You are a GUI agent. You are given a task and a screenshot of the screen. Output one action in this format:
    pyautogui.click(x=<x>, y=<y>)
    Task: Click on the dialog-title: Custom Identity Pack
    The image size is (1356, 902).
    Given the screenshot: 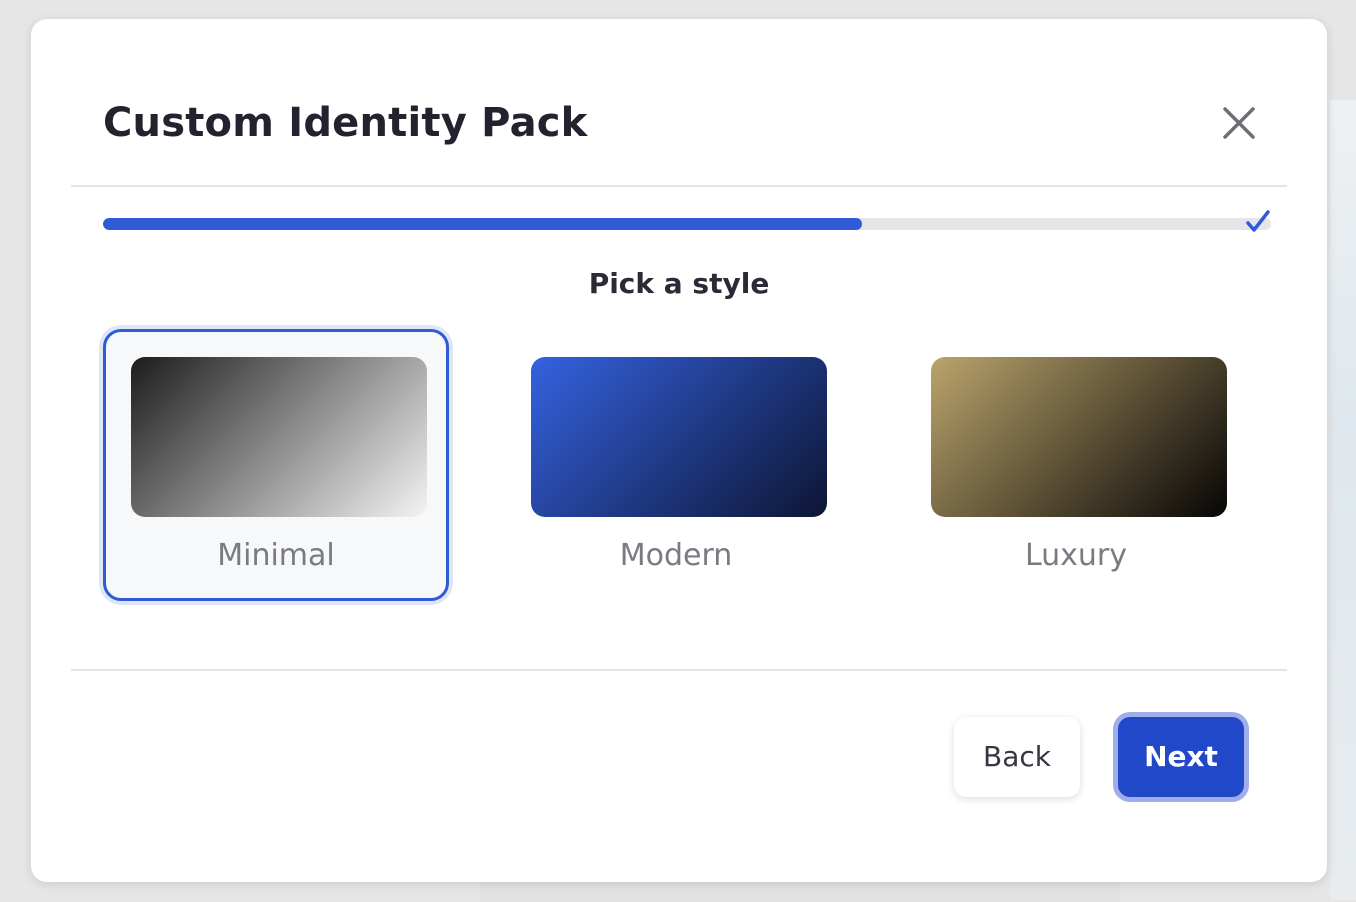 What is the action you would take?
    pyautogui.click(x=345, y=123)
    